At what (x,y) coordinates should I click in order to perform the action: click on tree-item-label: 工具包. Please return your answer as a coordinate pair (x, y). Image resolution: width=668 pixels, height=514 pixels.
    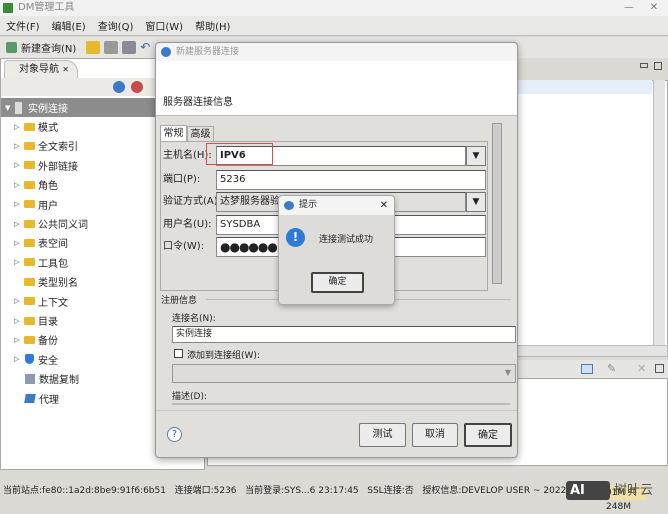
    Looking at the image, I should click on (53, 264).